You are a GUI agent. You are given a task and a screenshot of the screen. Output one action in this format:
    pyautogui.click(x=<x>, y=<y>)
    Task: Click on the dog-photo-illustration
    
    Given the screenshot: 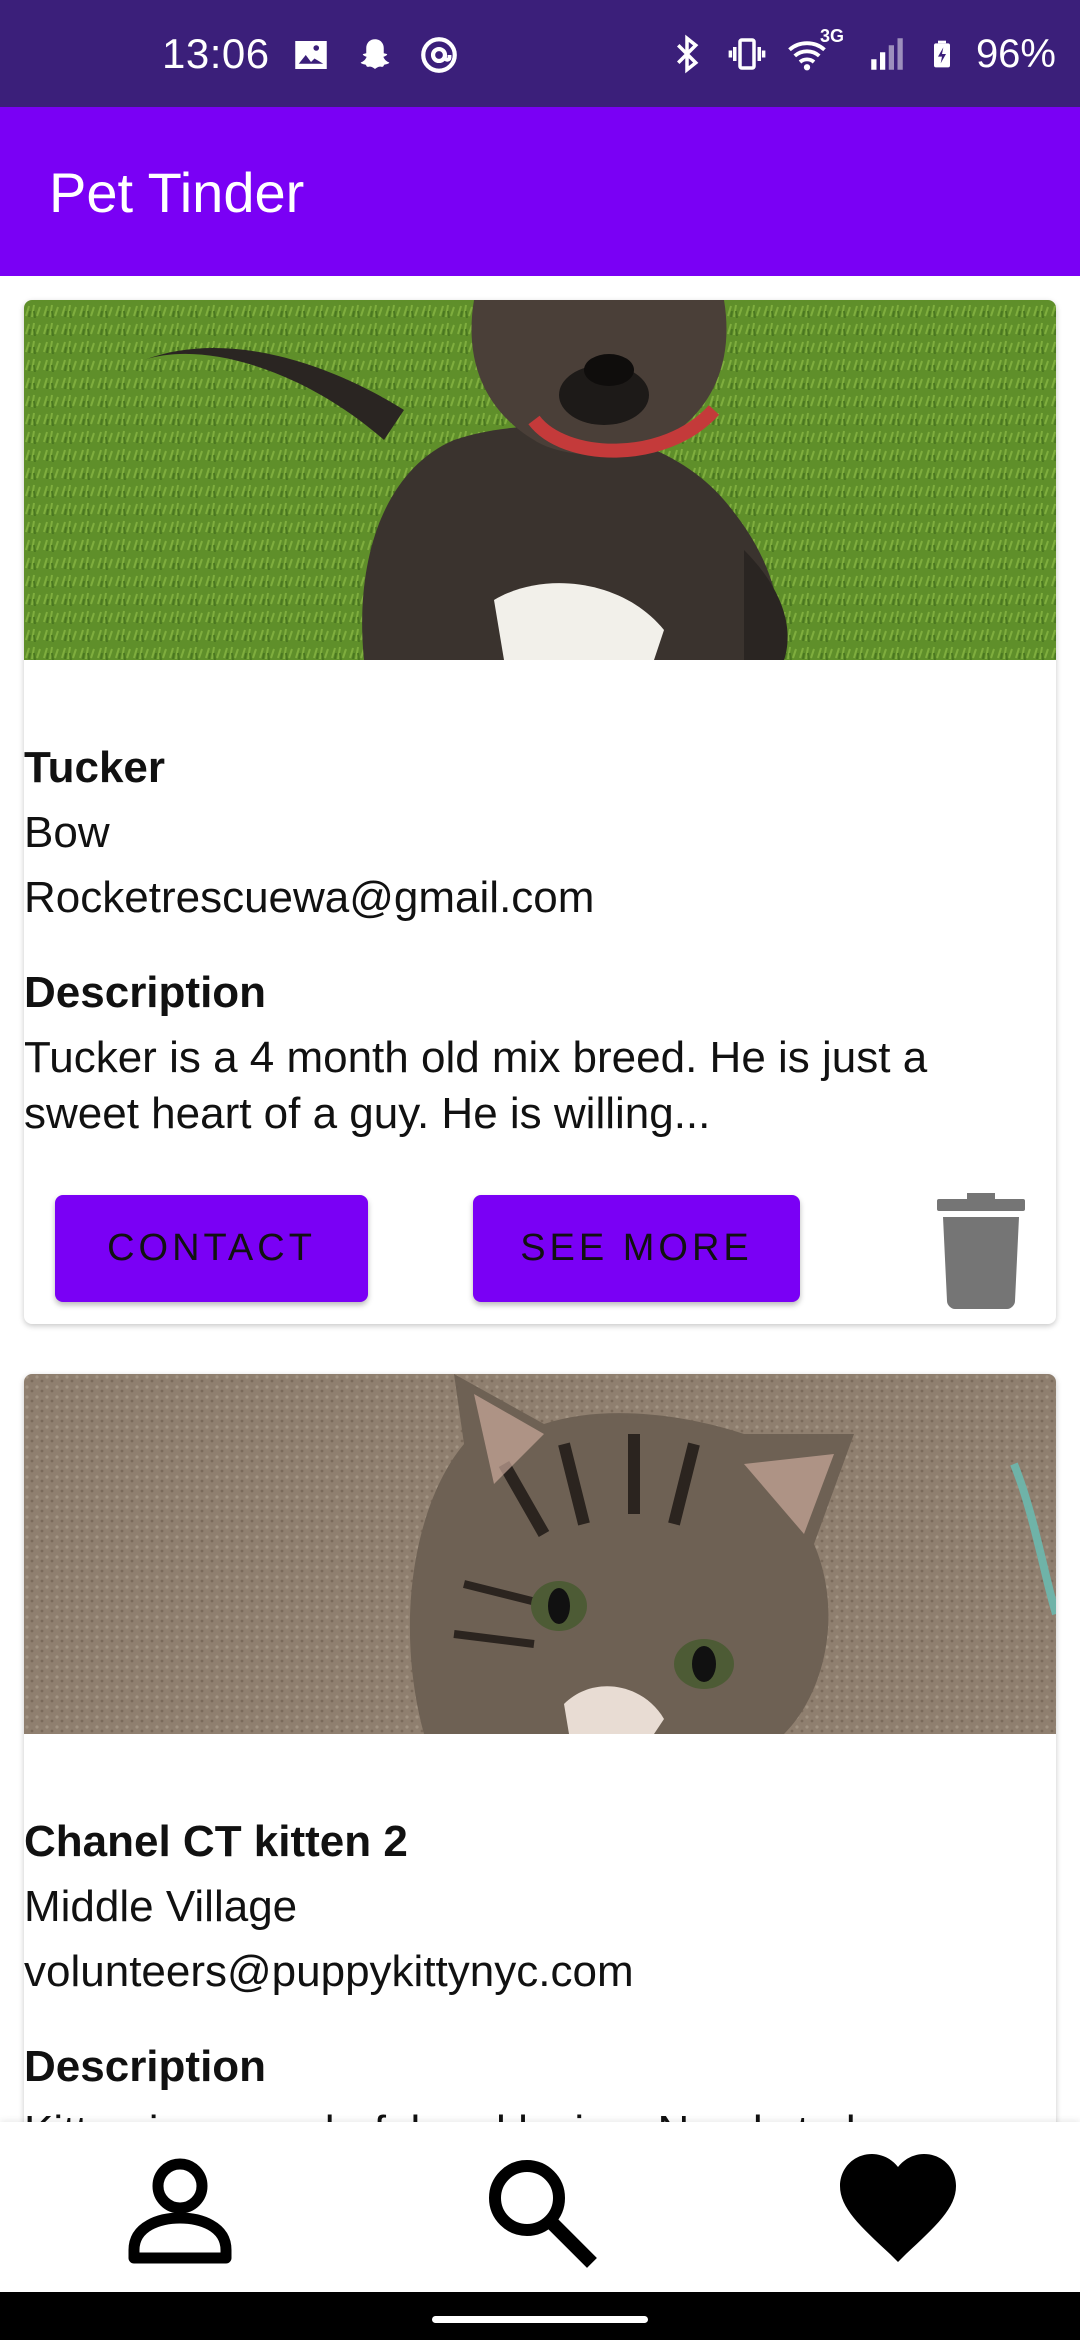 What is the action you would take?
    pyautogui.click(x=540, y=480)
    